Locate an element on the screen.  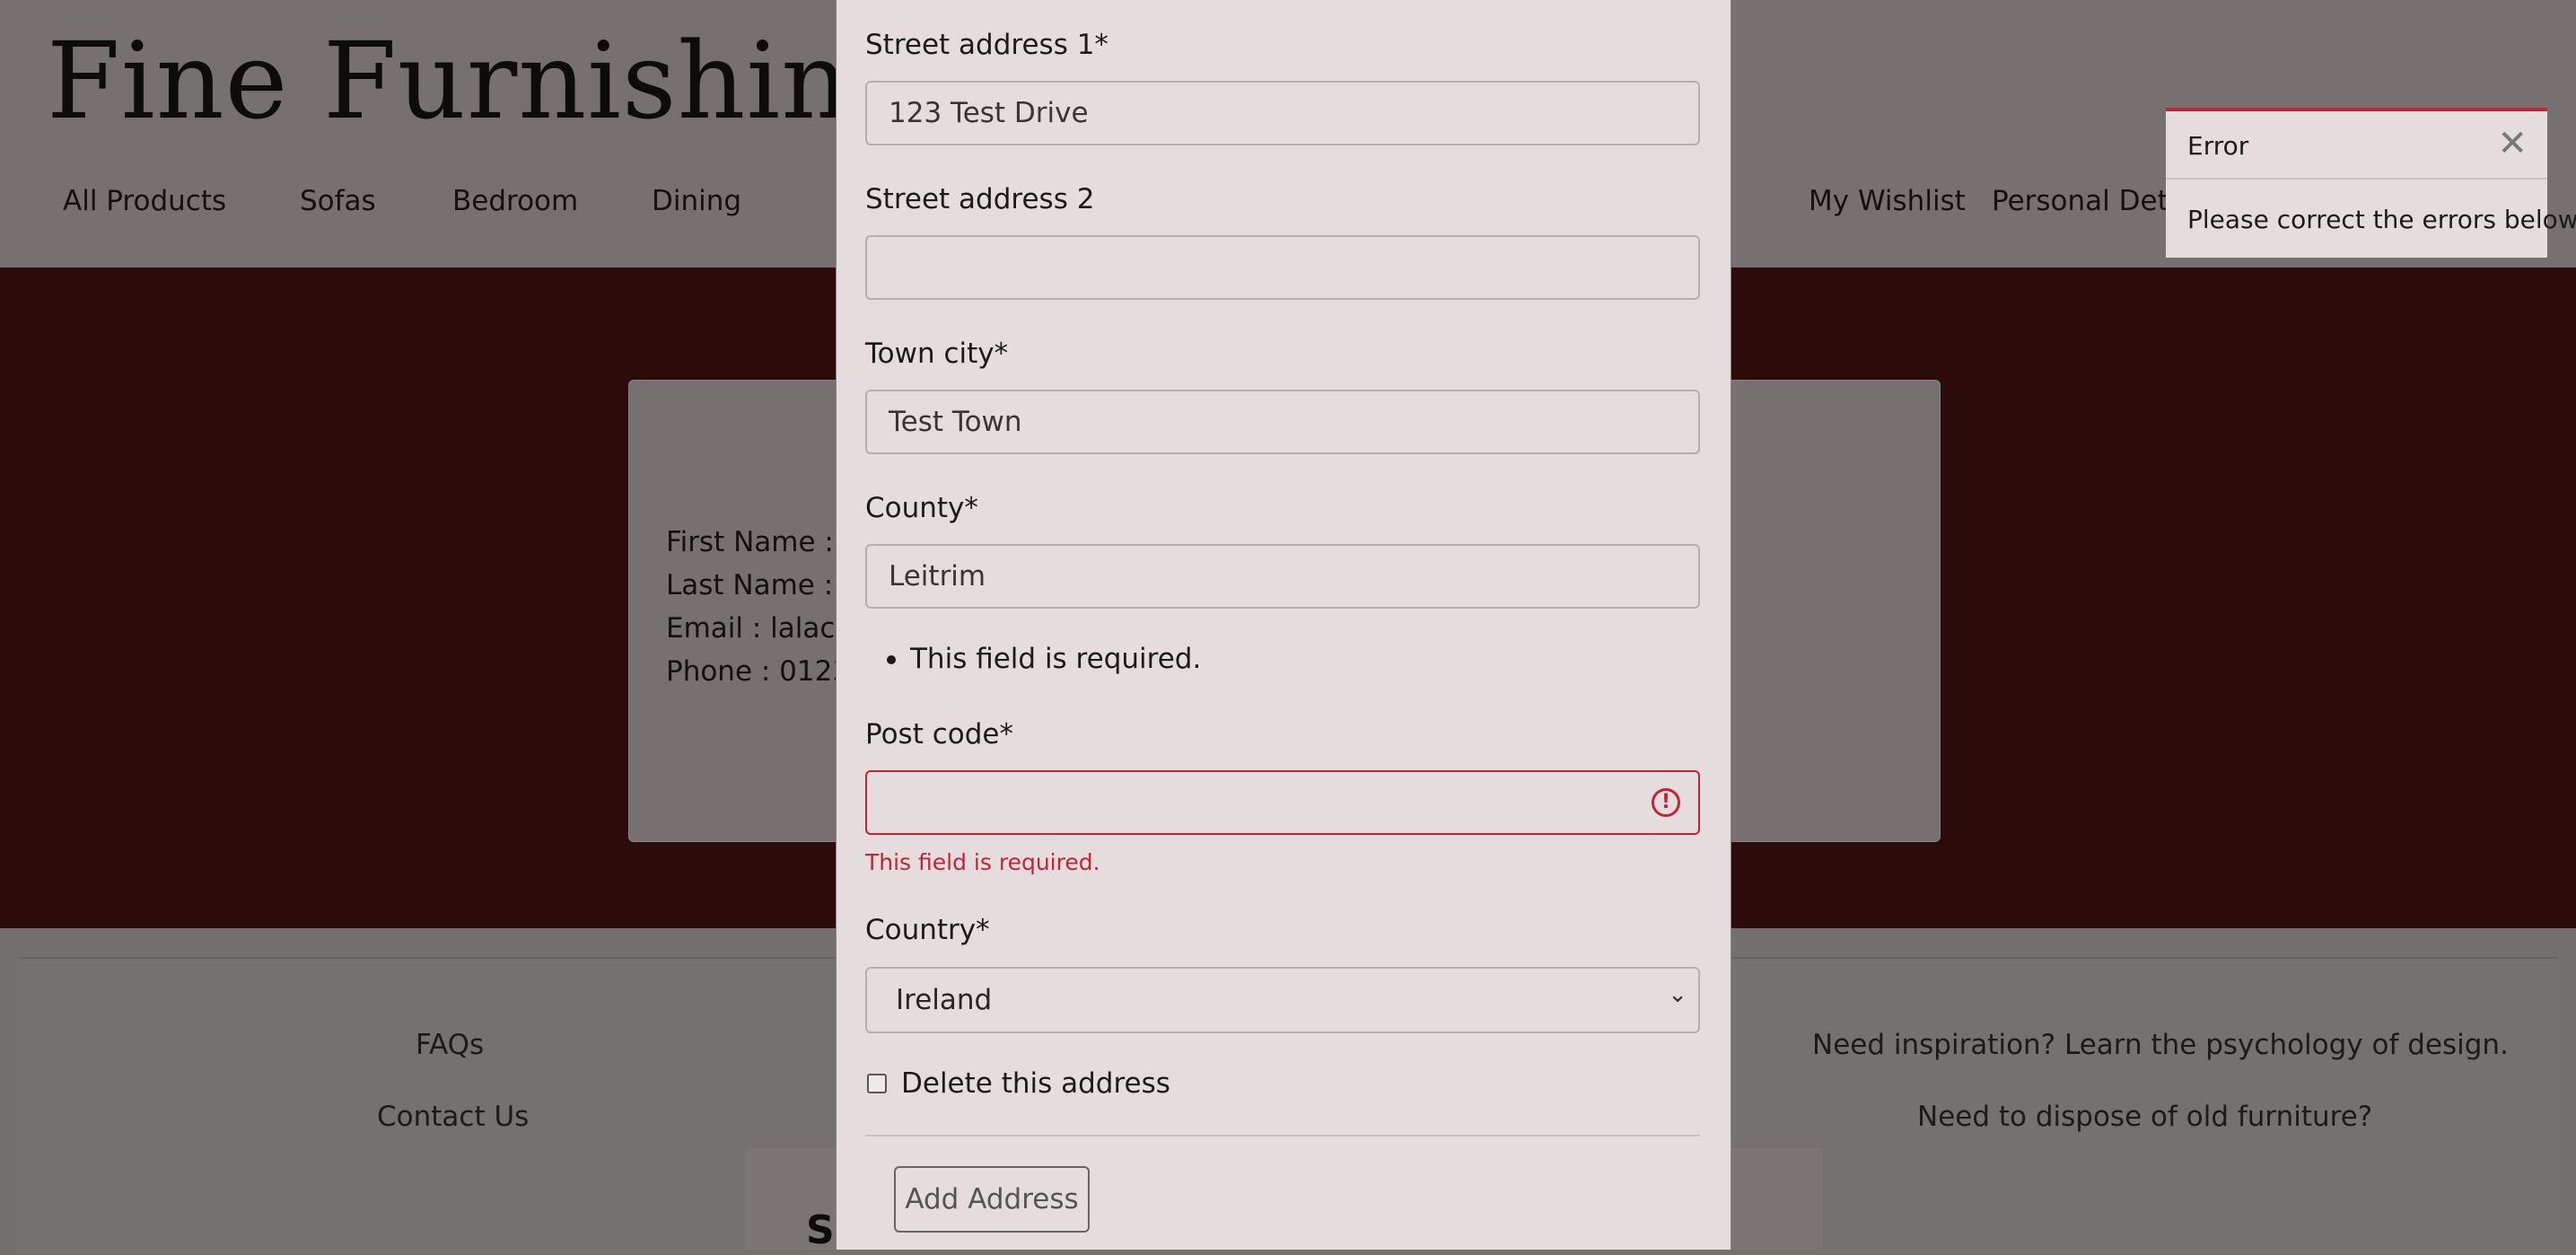
form-divider is located at coordinates (1282, 1136).